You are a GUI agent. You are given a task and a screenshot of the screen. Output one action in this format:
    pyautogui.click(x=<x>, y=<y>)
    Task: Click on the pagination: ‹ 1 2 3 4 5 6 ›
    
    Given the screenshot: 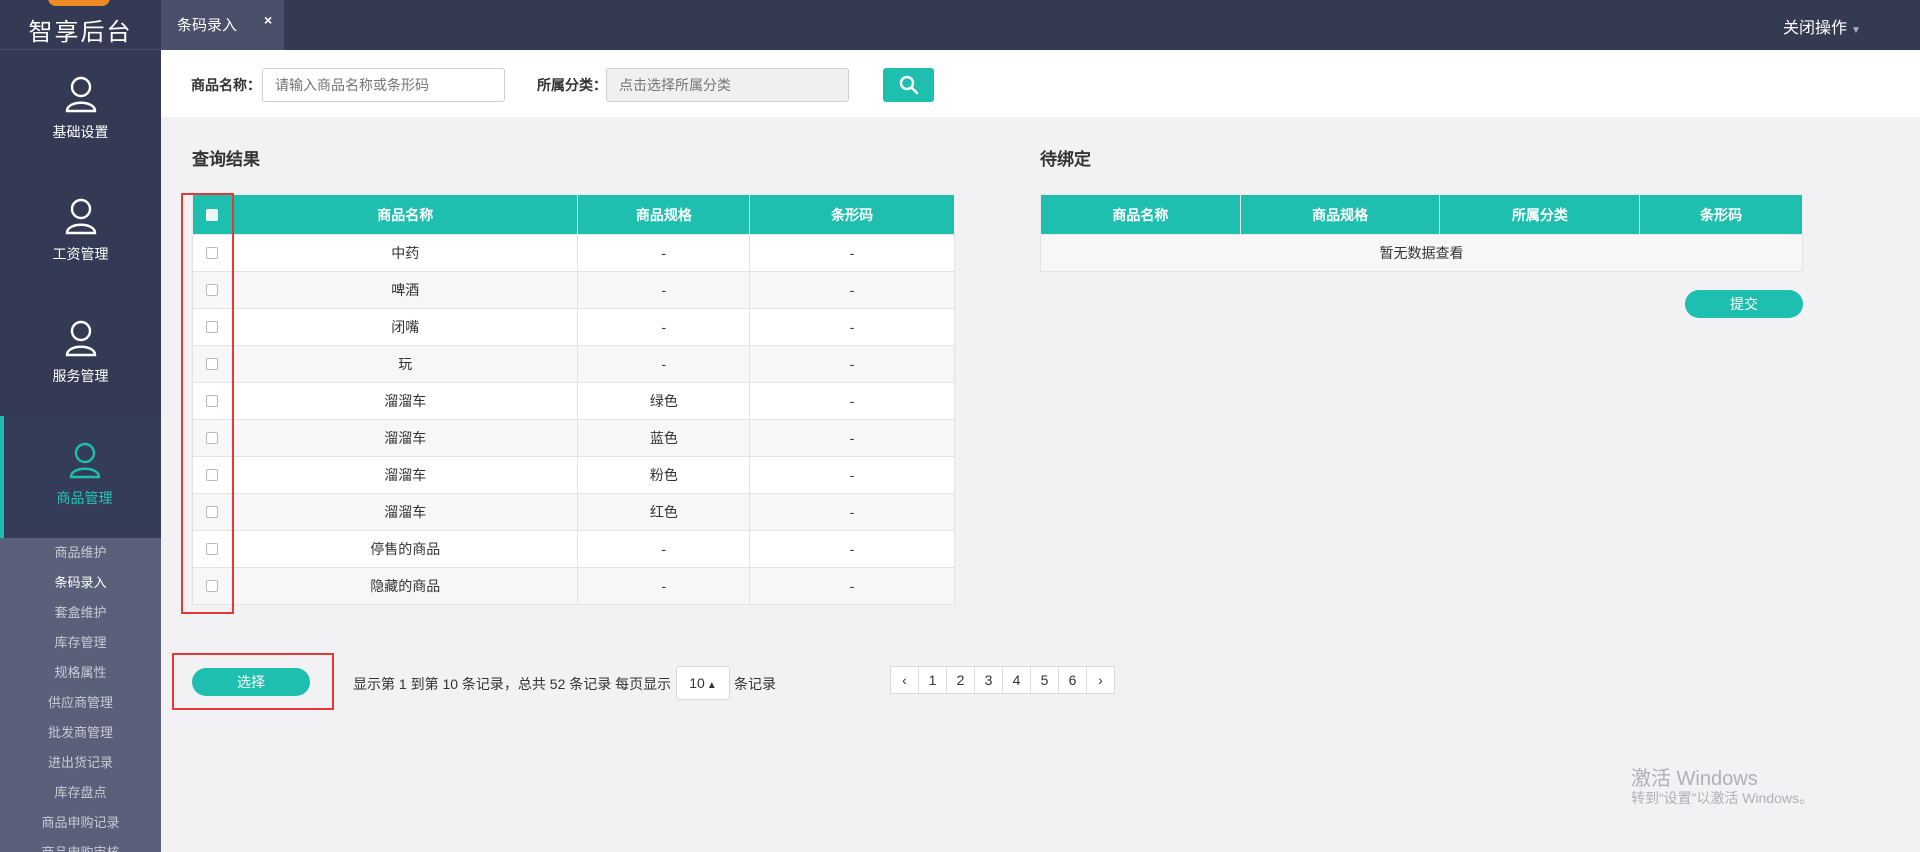 What is the action you would take?
    pyautogui.click(x=1002, y=680)
    